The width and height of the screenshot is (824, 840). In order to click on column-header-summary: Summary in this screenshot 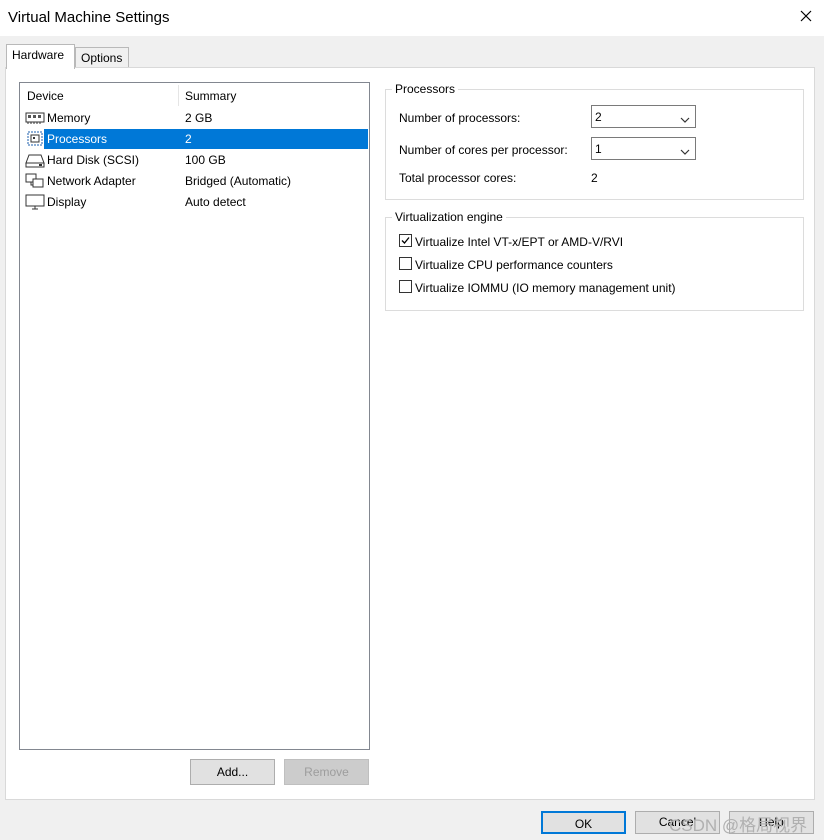, I will do `click(210, 96)`.